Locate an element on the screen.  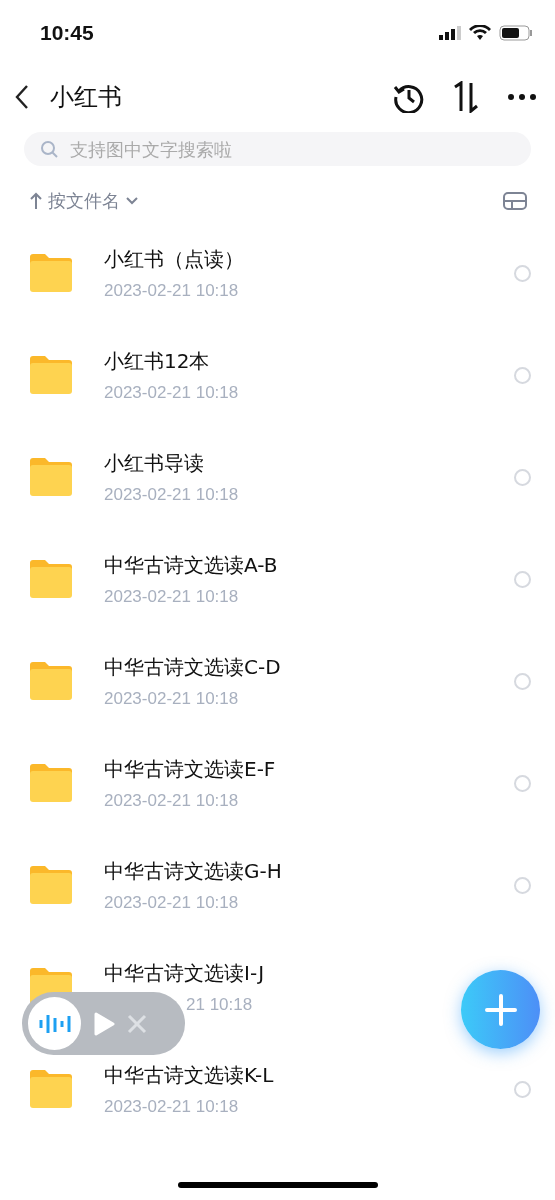
status-time: 10:45 is located at coordinates (67, 33).